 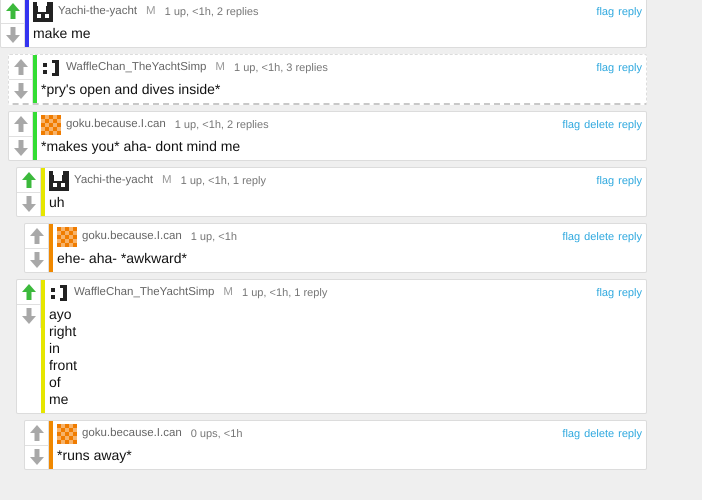 I want to click on comment-text: uh, so click(x=57, y=202).